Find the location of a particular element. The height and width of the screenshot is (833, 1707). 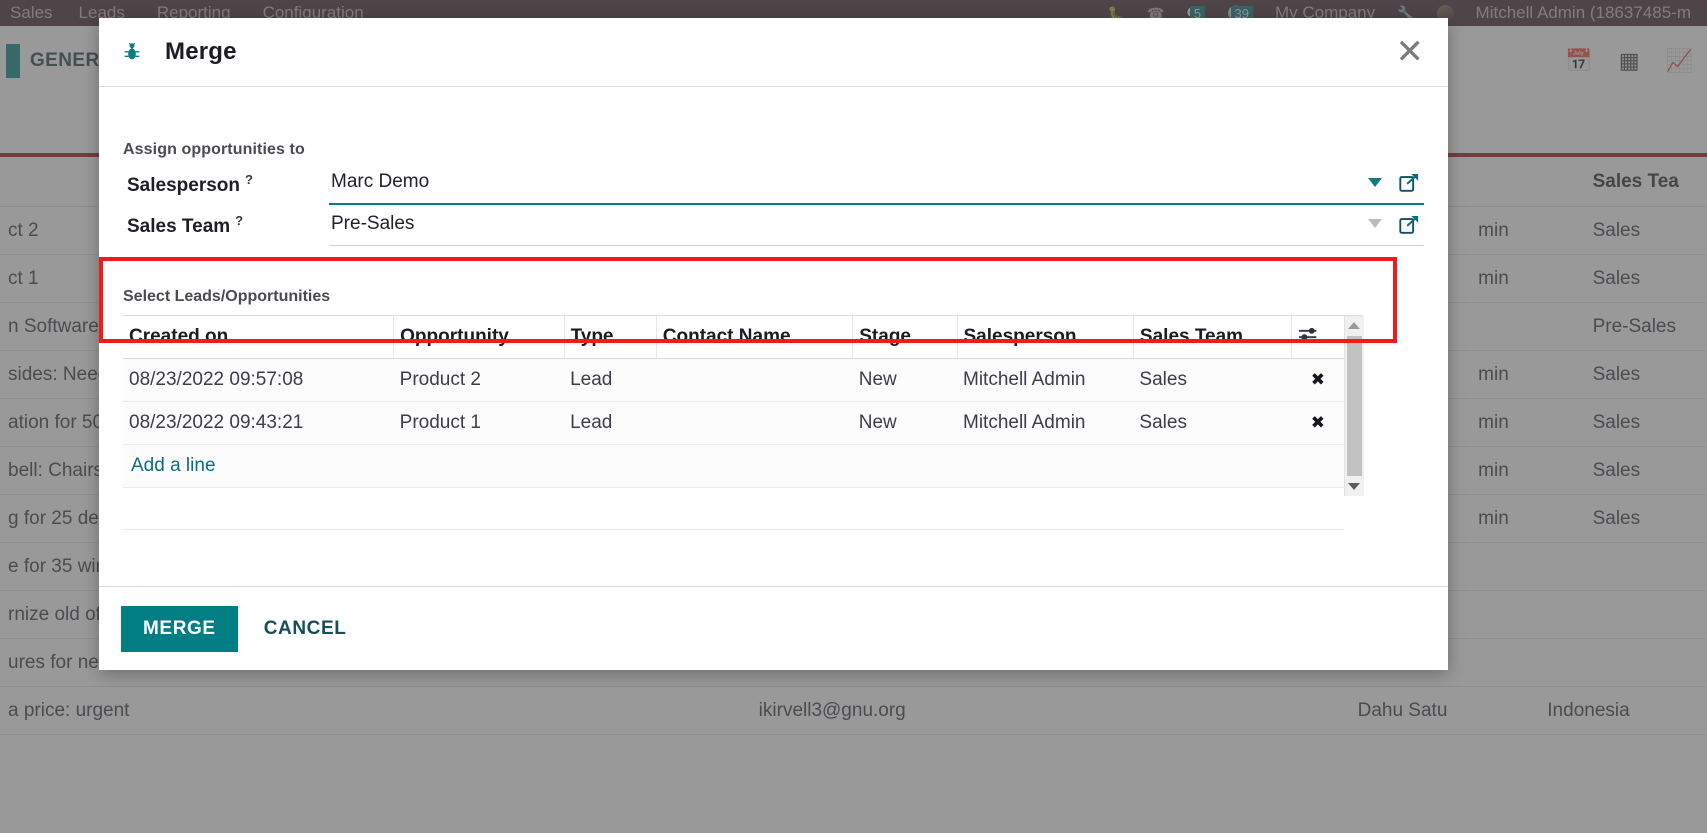

add-a-line-cell: Add a line is located at coordinates (733, 466).